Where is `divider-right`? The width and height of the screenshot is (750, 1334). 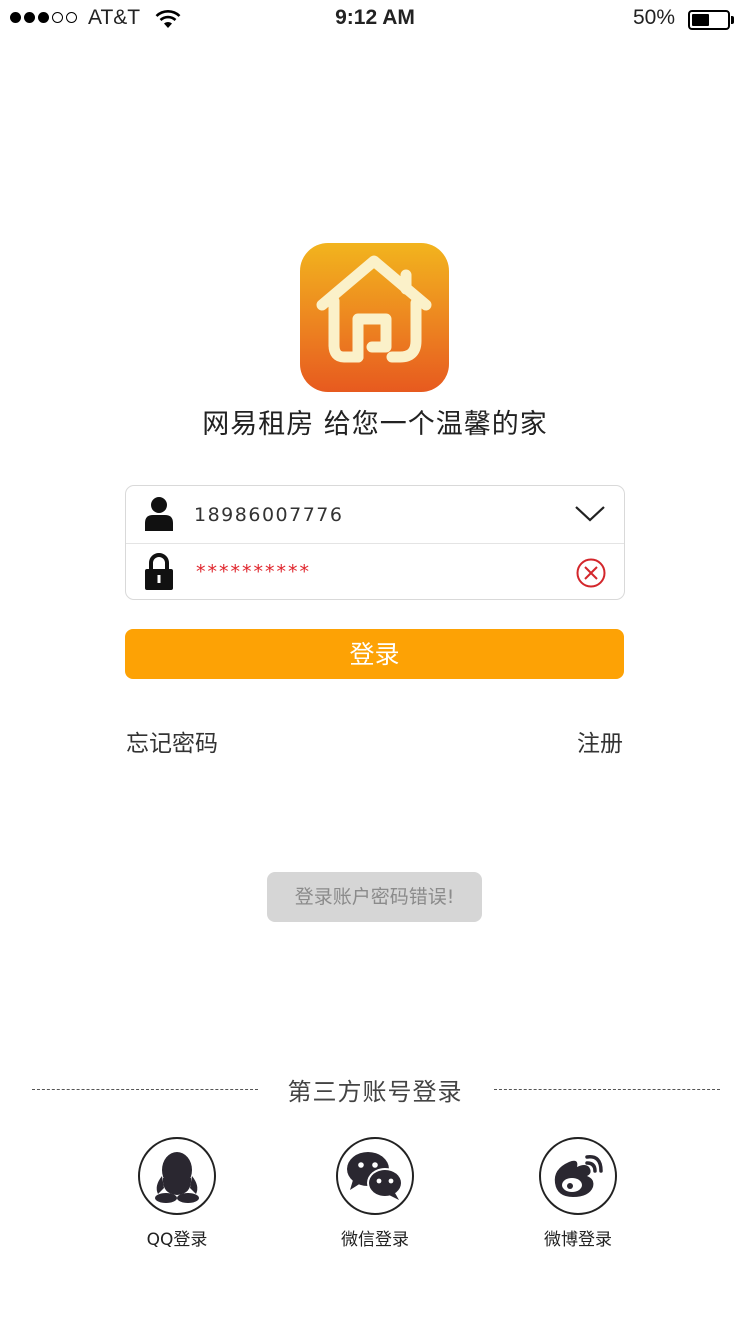 divider-right is located at coordinates (607, 1089).